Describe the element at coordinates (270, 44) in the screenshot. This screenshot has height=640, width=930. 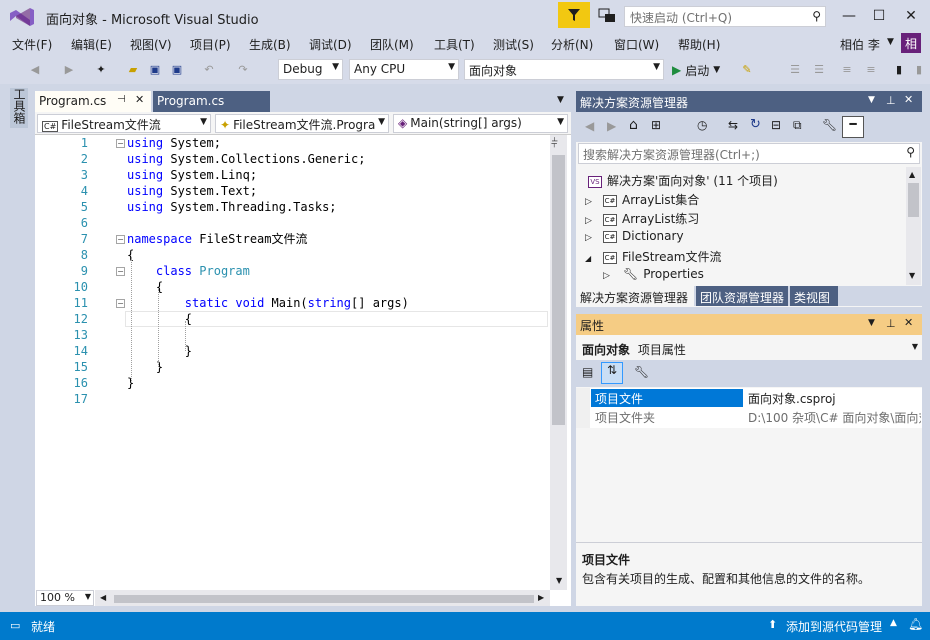
I see `menu-build: 生成(B)` at that location.